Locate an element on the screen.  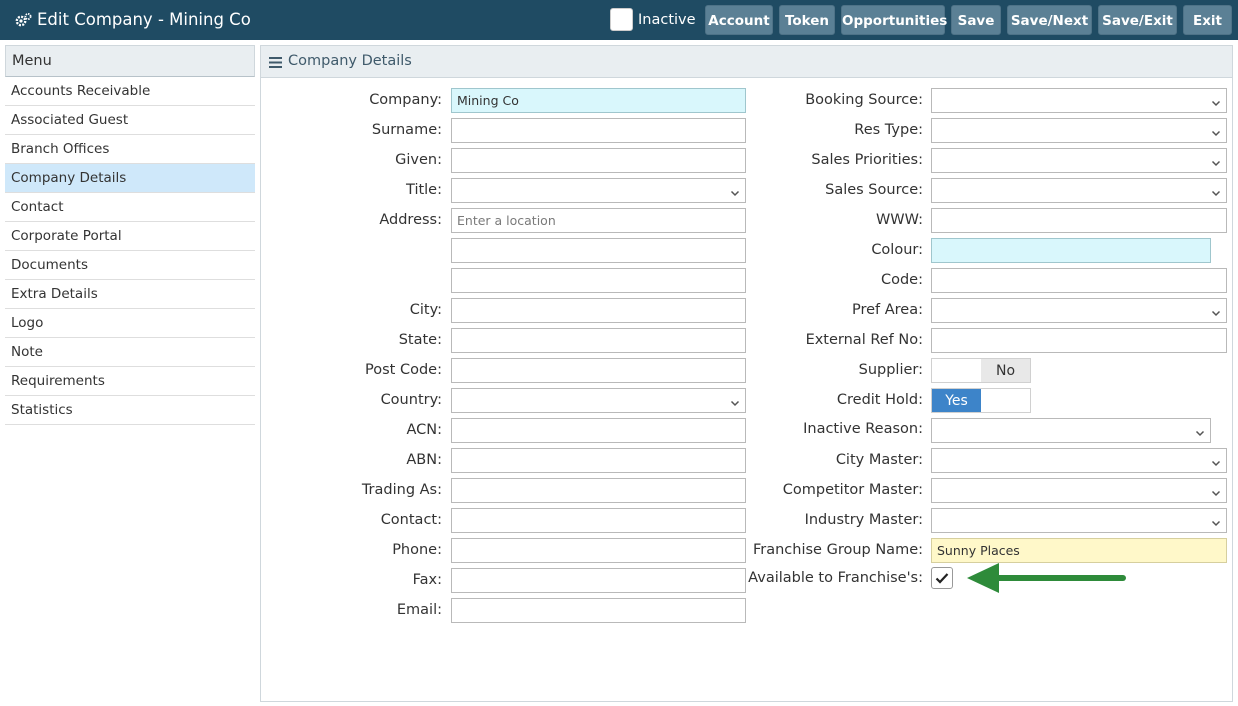
save-exit-button: Save/Exit is located at coordinates (1137, 20).